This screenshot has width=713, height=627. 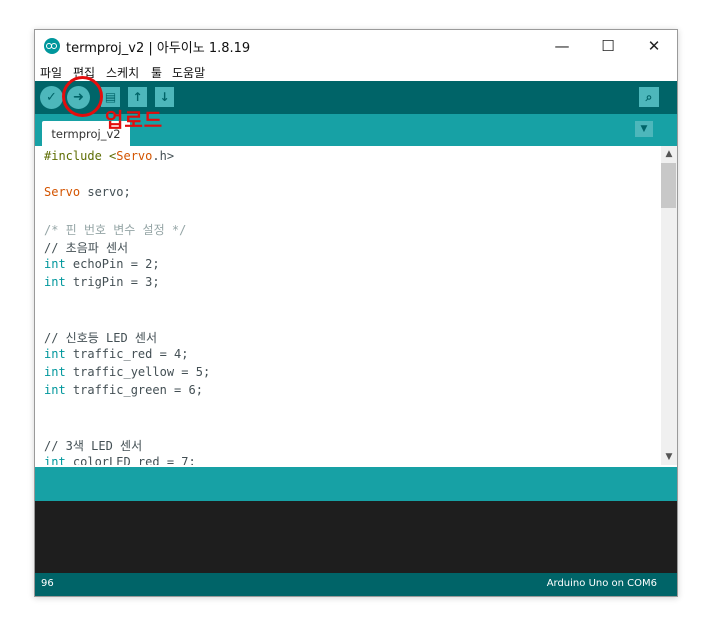 I want to click on menu-sketch: 스케치, so click(x=122, y=72).